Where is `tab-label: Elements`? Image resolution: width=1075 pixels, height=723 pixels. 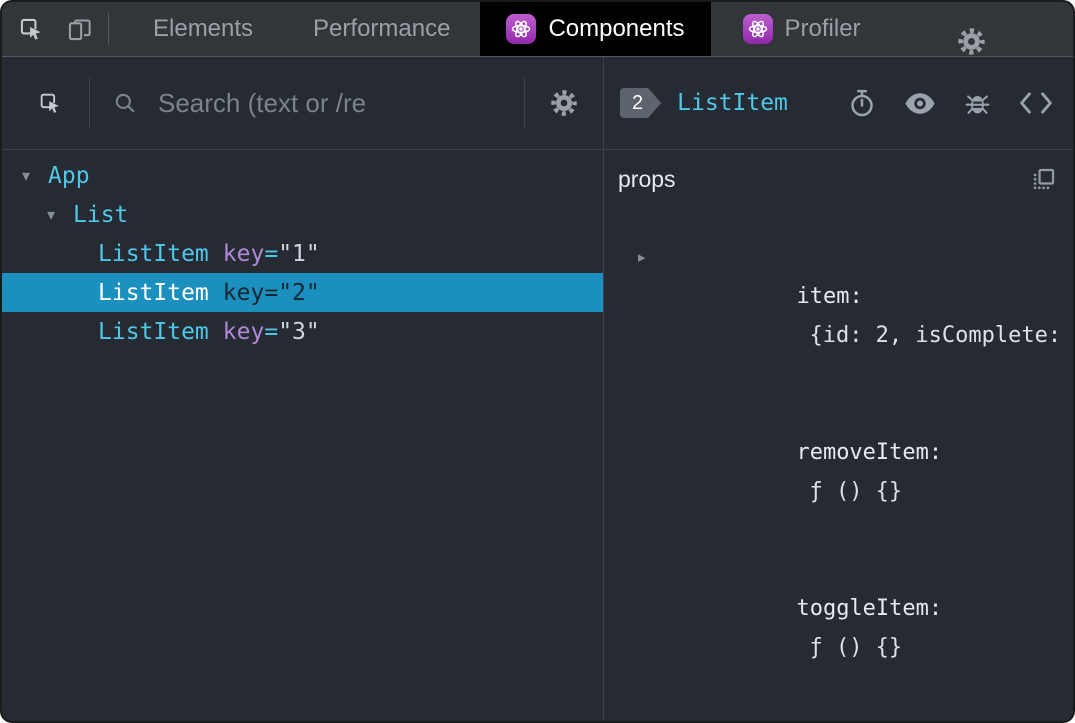 tab-label: Elements is located at coordinates (203, 28).